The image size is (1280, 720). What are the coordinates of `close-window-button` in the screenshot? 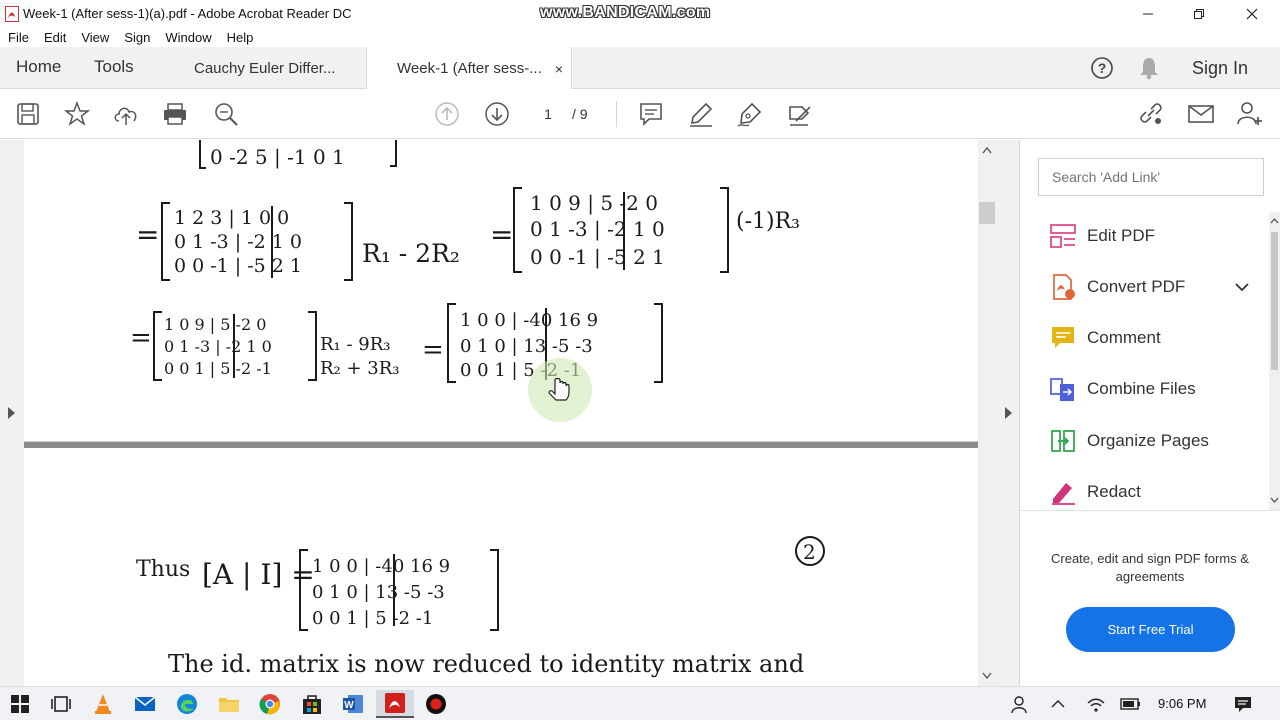 It's located at (1252, 13).